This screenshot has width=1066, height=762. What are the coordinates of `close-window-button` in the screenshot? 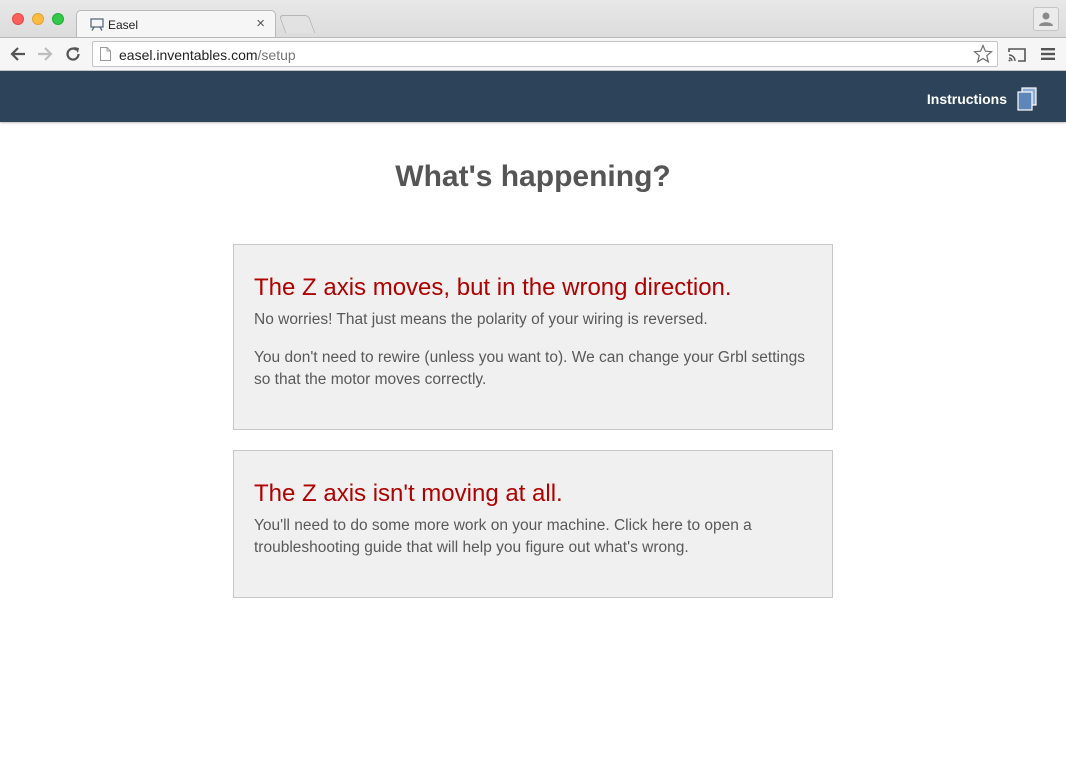 It's located at (18, 19).